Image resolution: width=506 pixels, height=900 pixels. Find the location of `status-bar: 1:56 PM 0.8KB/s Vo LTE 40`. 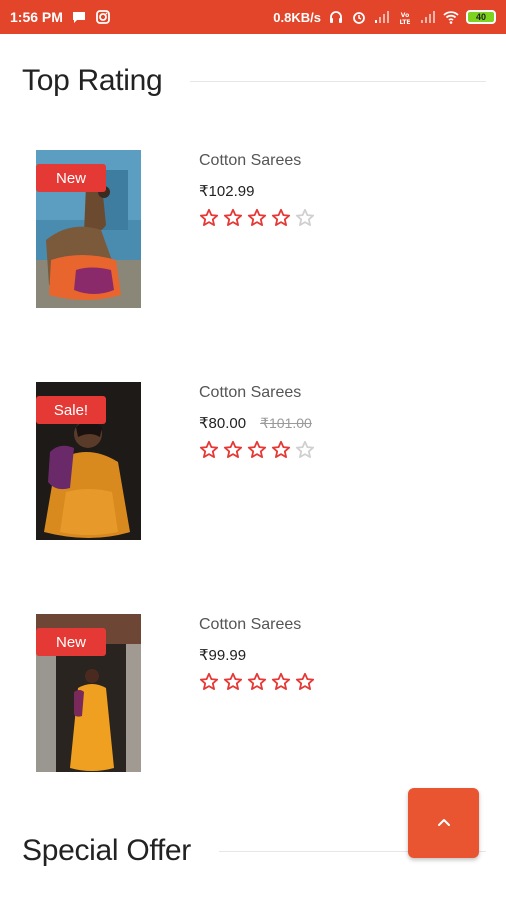

status-bar: 1:56 PM 0.8KB/s Vo LTE 40 is located at coordinates (253, 17).